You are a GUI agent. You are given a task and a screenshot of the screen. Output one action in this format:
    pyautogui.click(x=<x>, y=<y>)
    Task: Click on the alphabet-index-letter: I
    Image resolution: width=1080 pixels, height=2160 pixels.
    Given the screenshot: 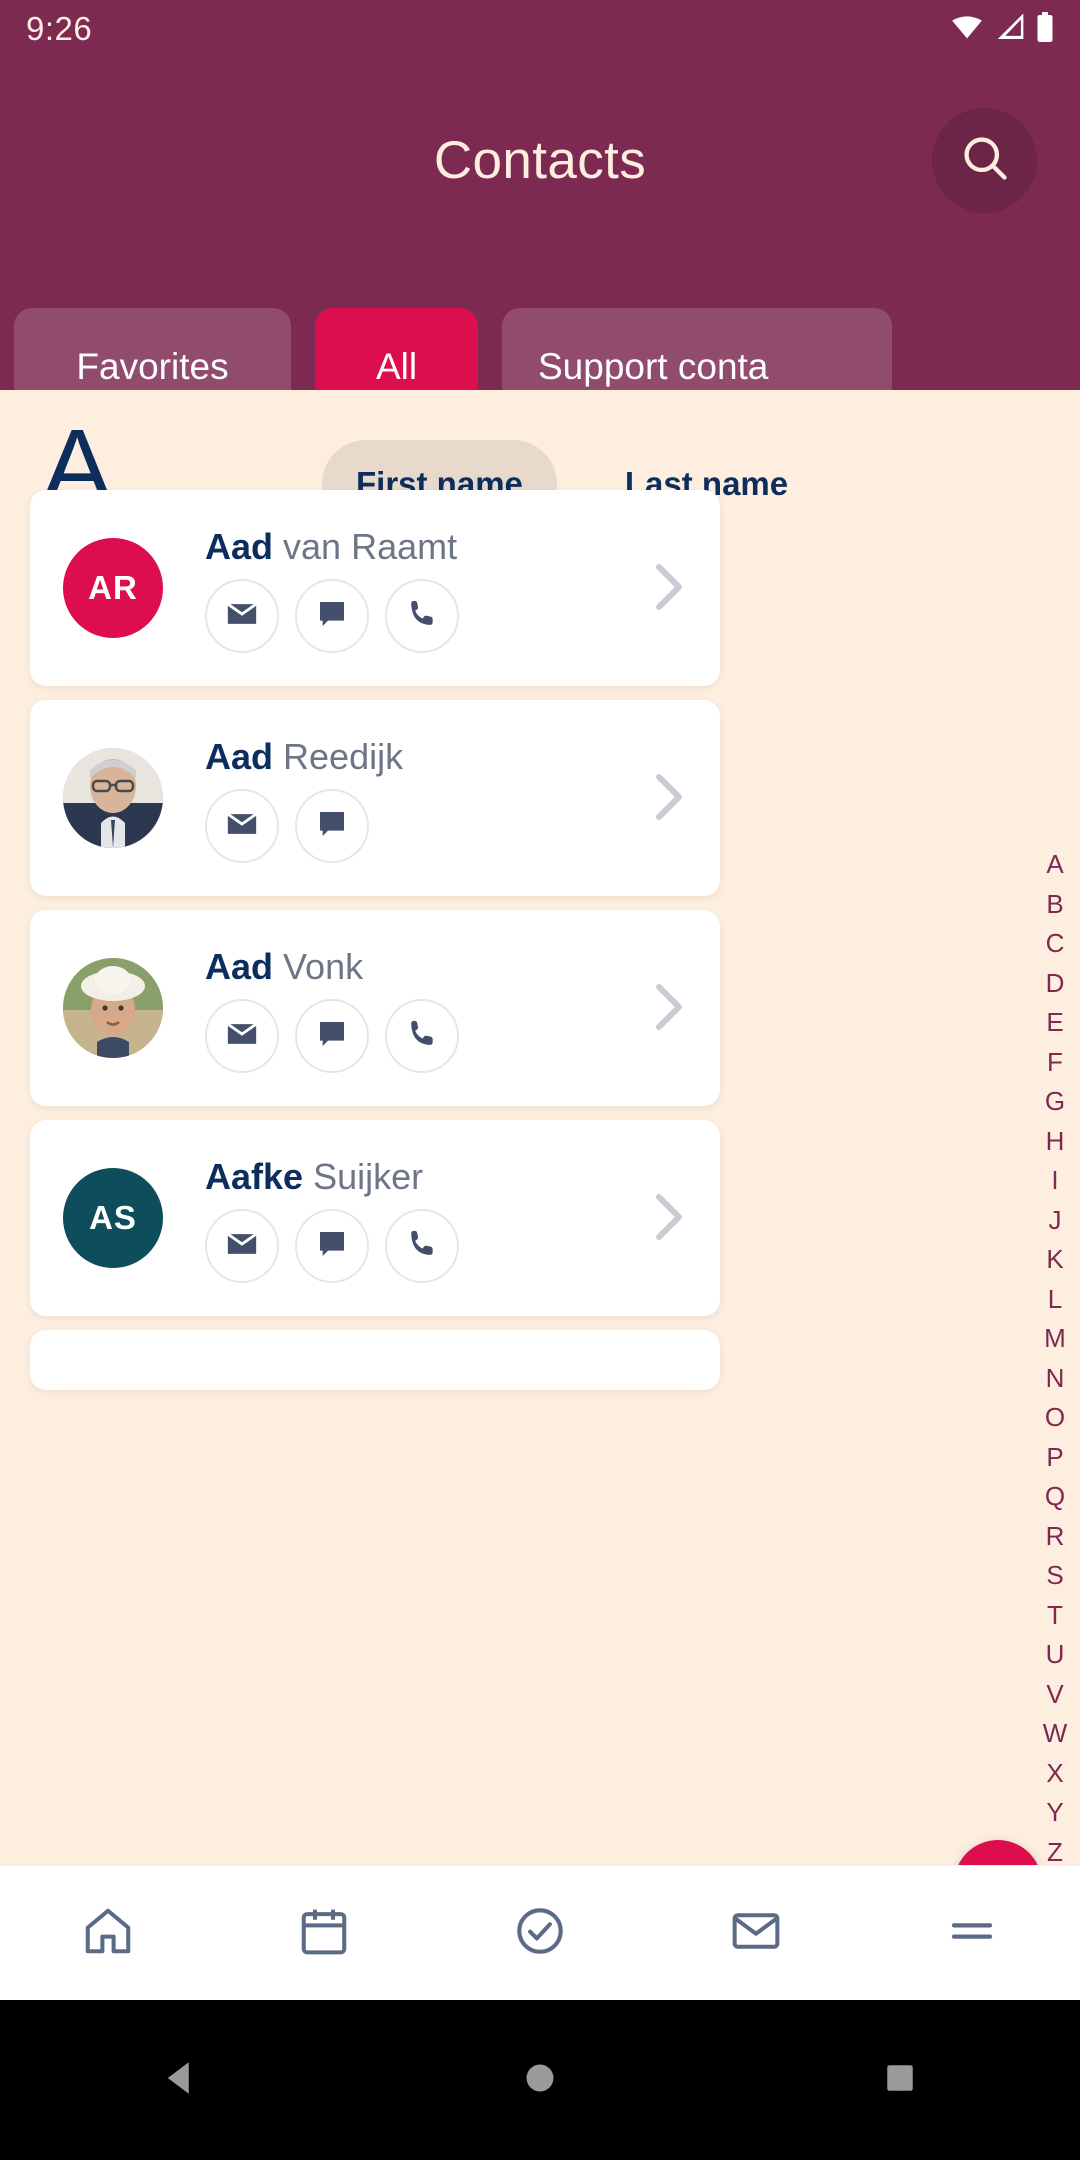 What is the action you would take?
    pyautogui.click(x=1054, y=1181)
    